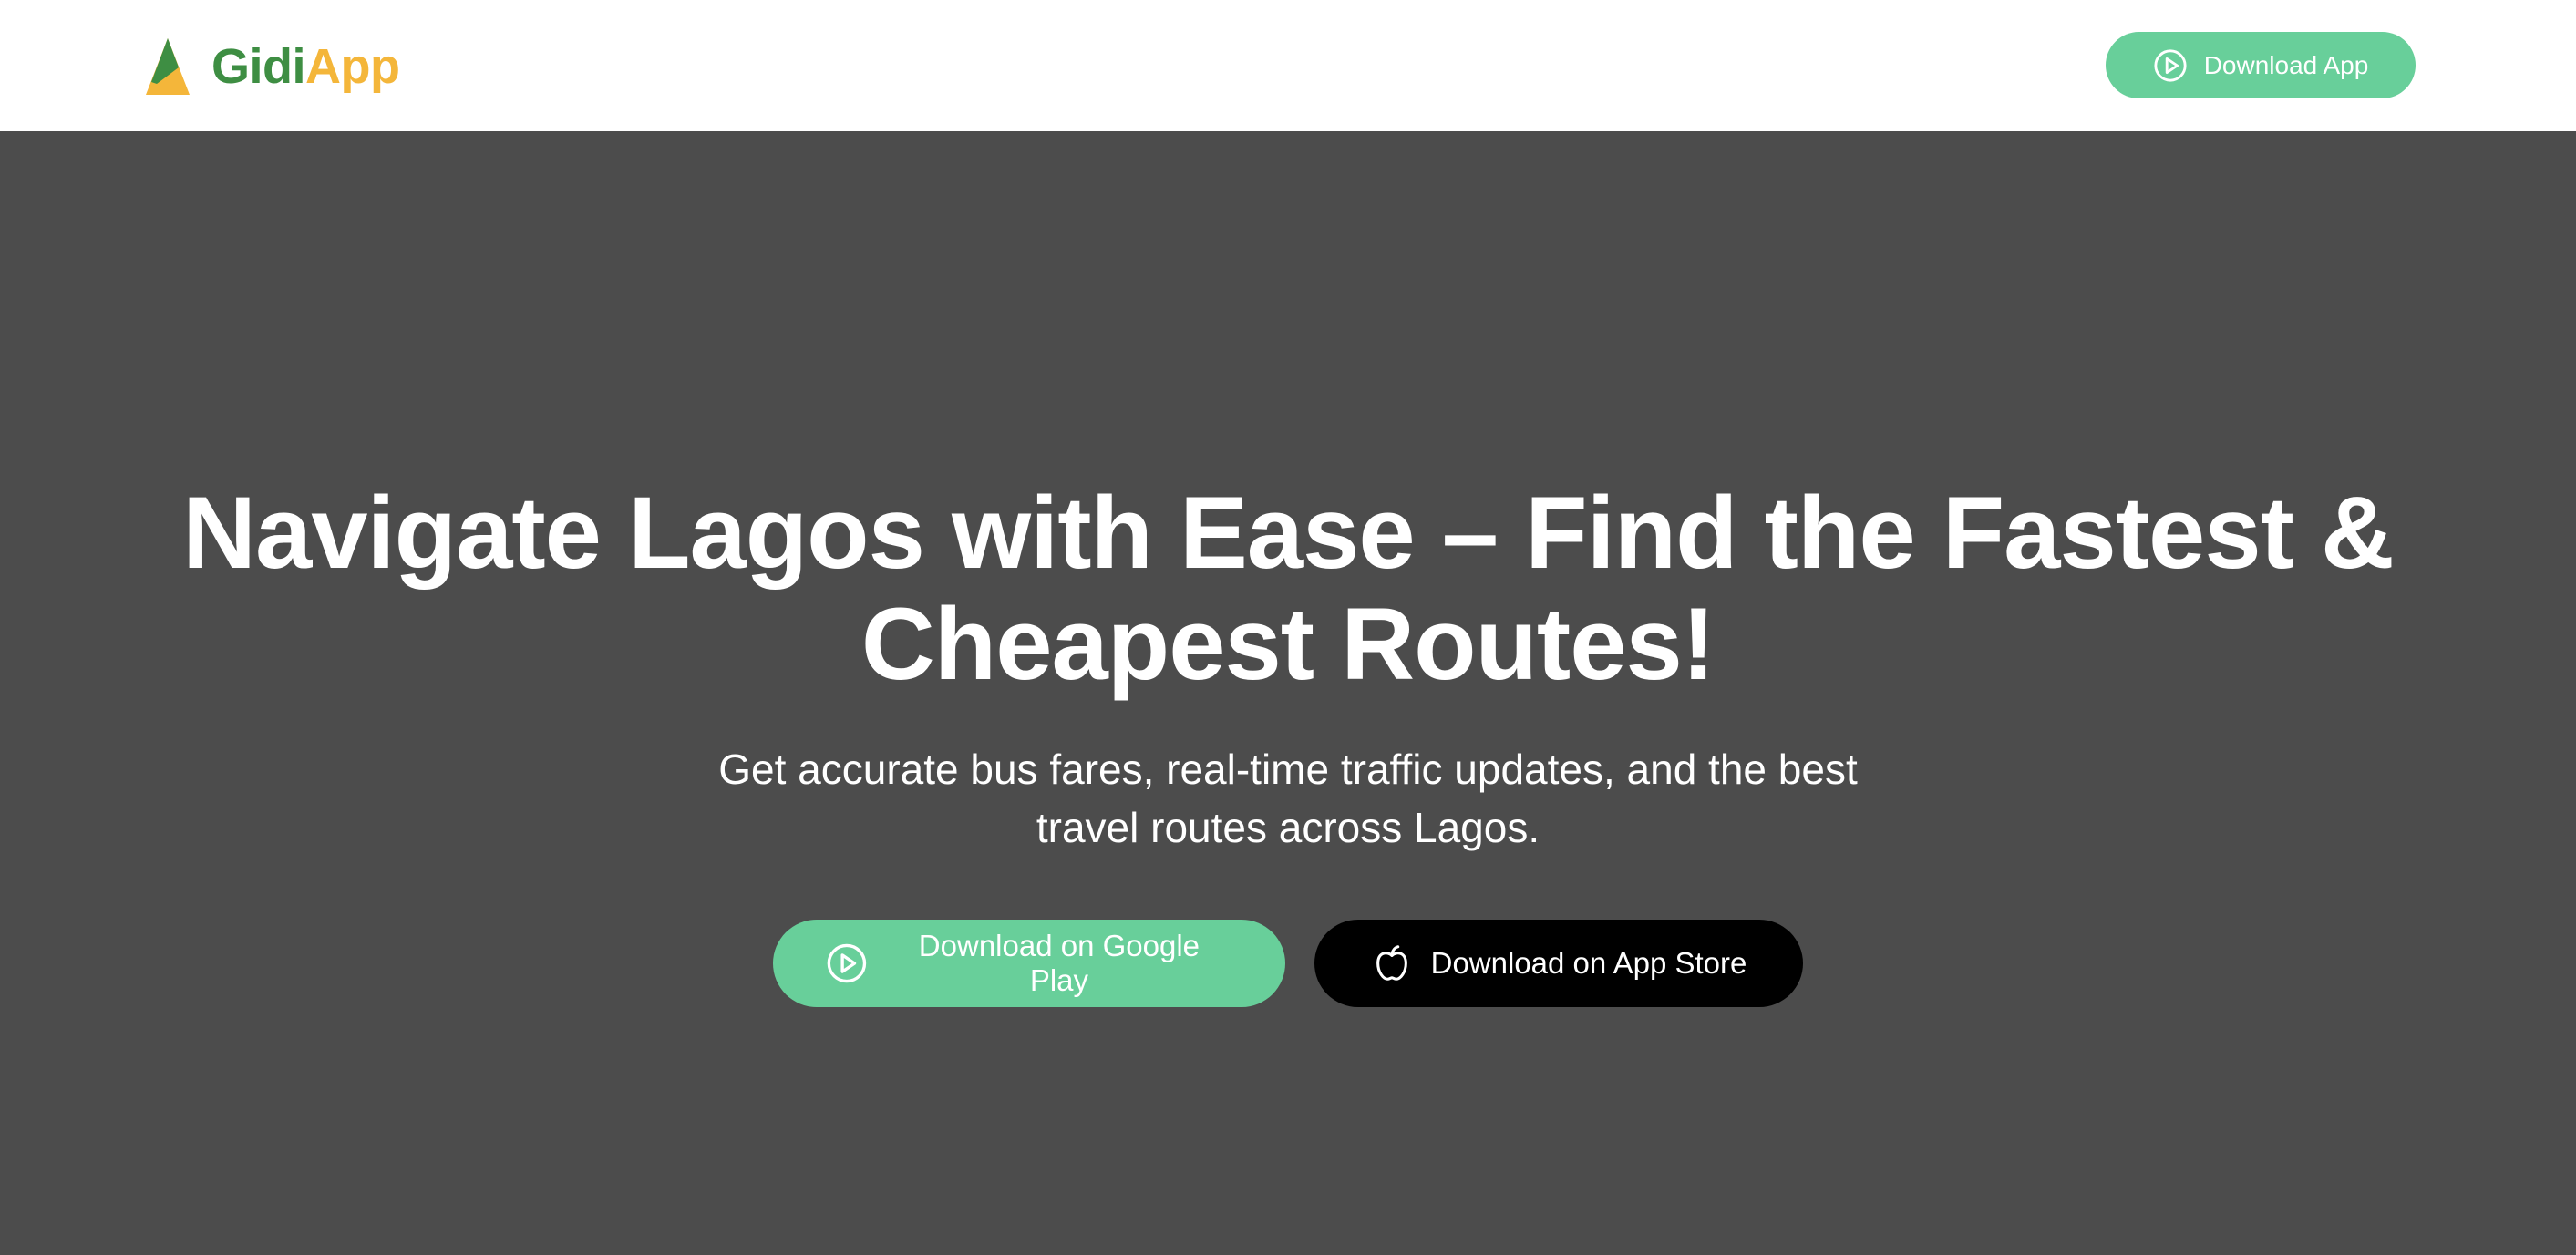 This screenshot has width=2576, height=1255. I want to click on top-navbar: GidiApp Download App, so click(1288, 65).